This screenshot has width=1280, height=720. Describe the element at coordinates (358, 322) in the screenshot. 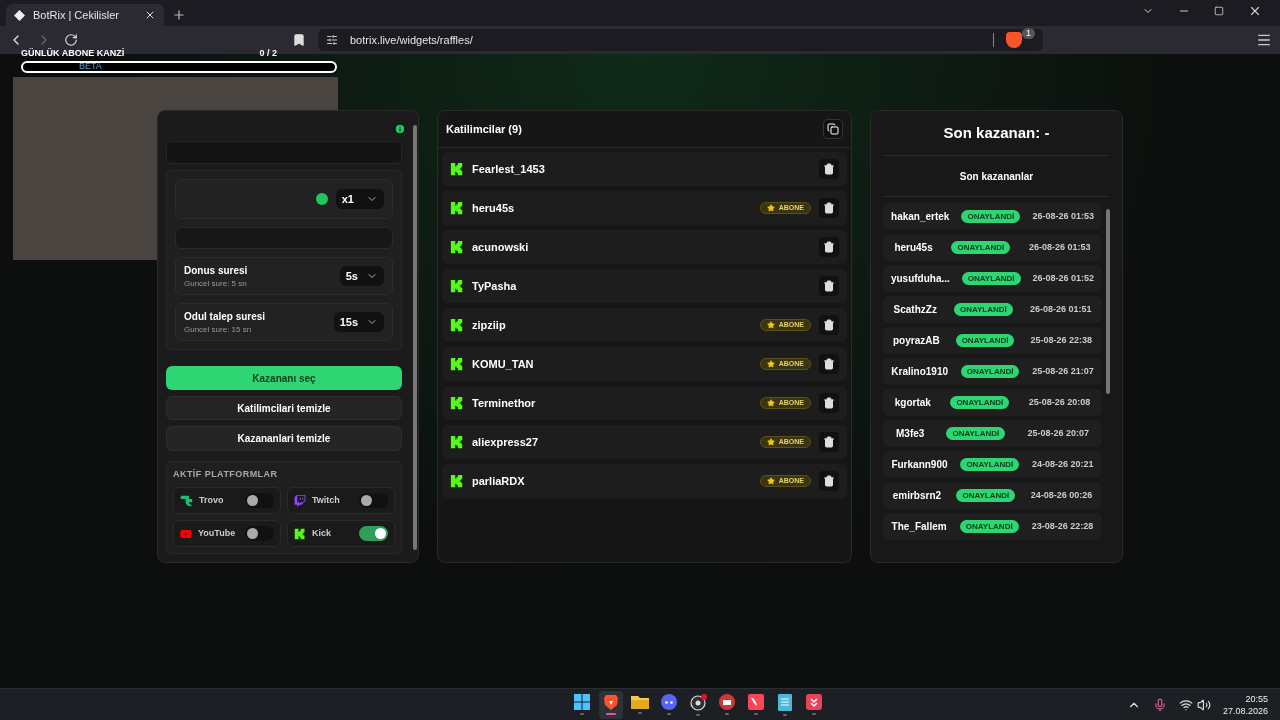

I see `duration-select: 15s` at that location.